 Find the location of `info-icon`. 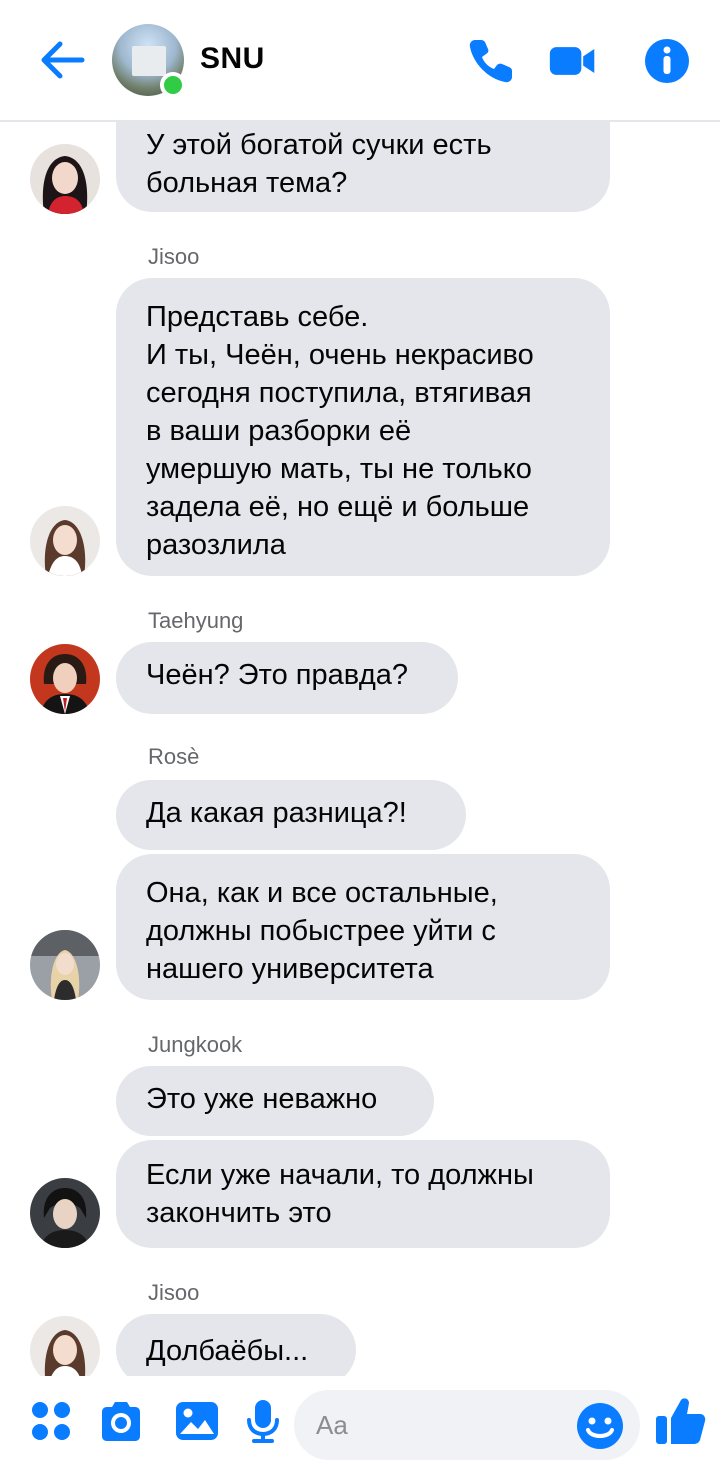

info-icon is located at coordinates (667, 61).